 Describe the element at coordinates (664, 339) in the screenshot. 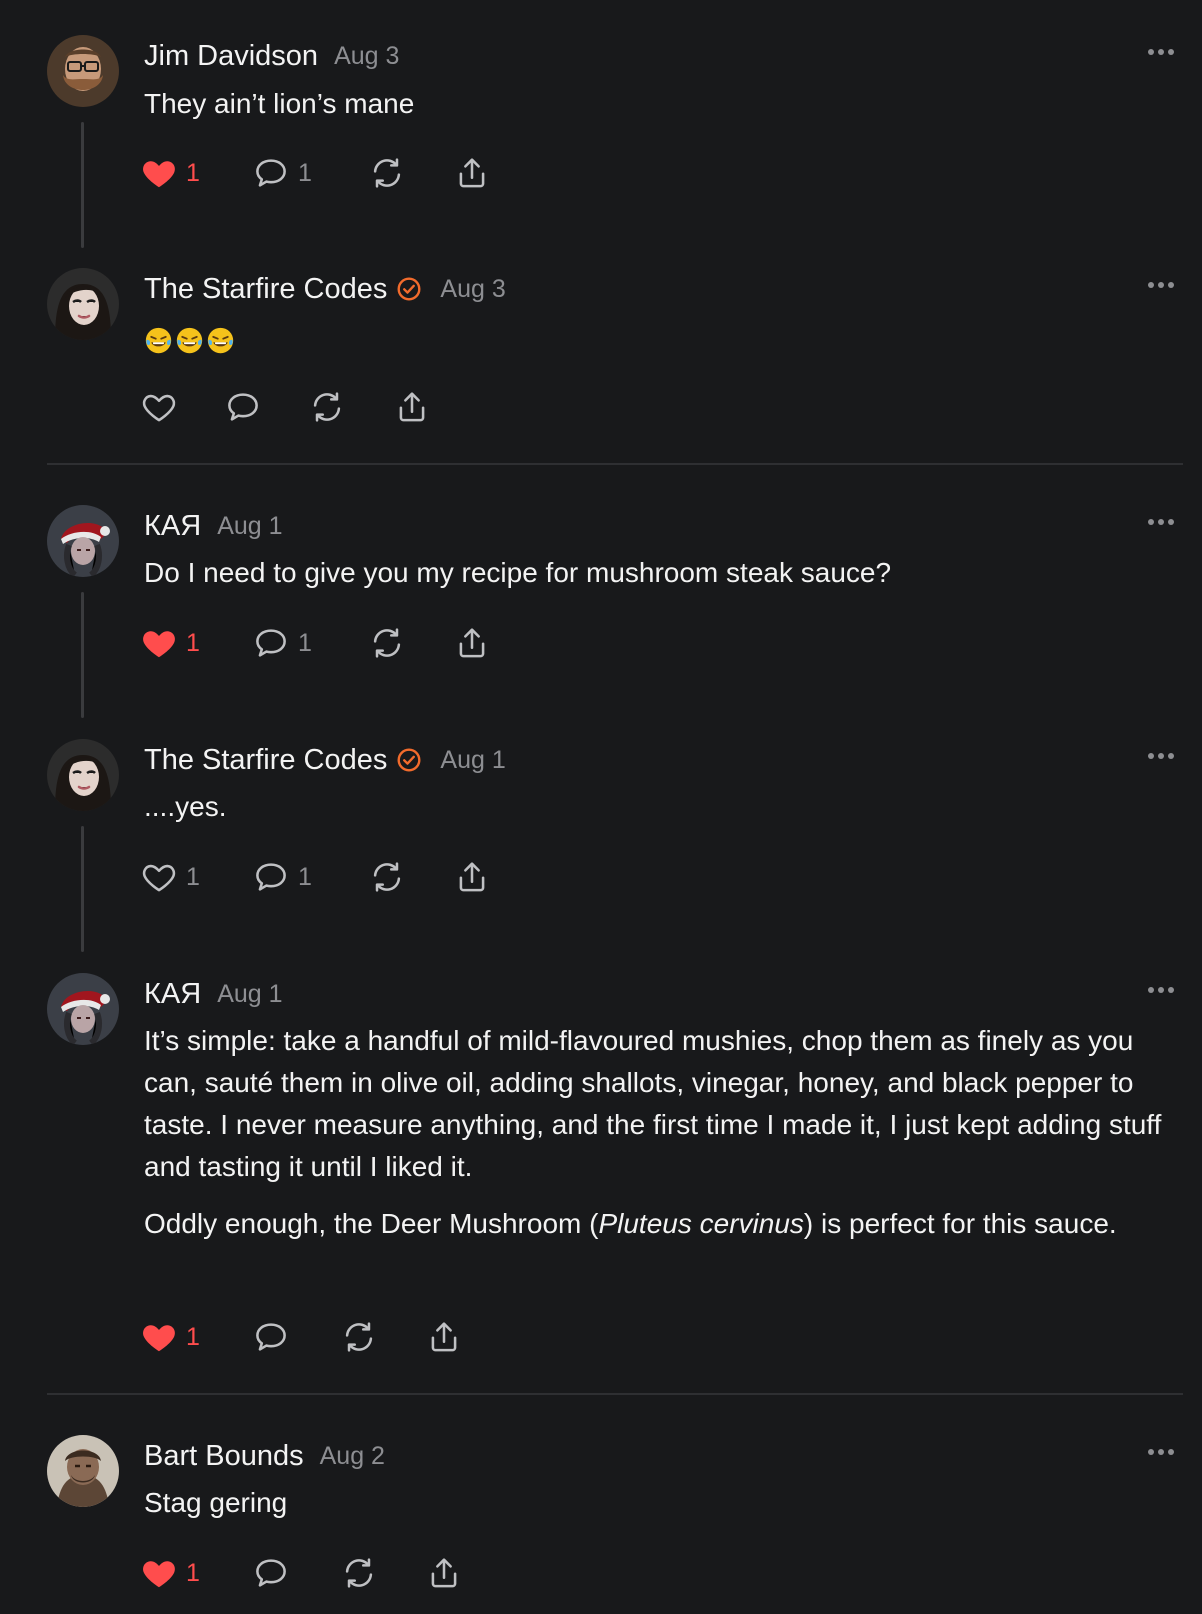

I see `emoji-text` at that location.